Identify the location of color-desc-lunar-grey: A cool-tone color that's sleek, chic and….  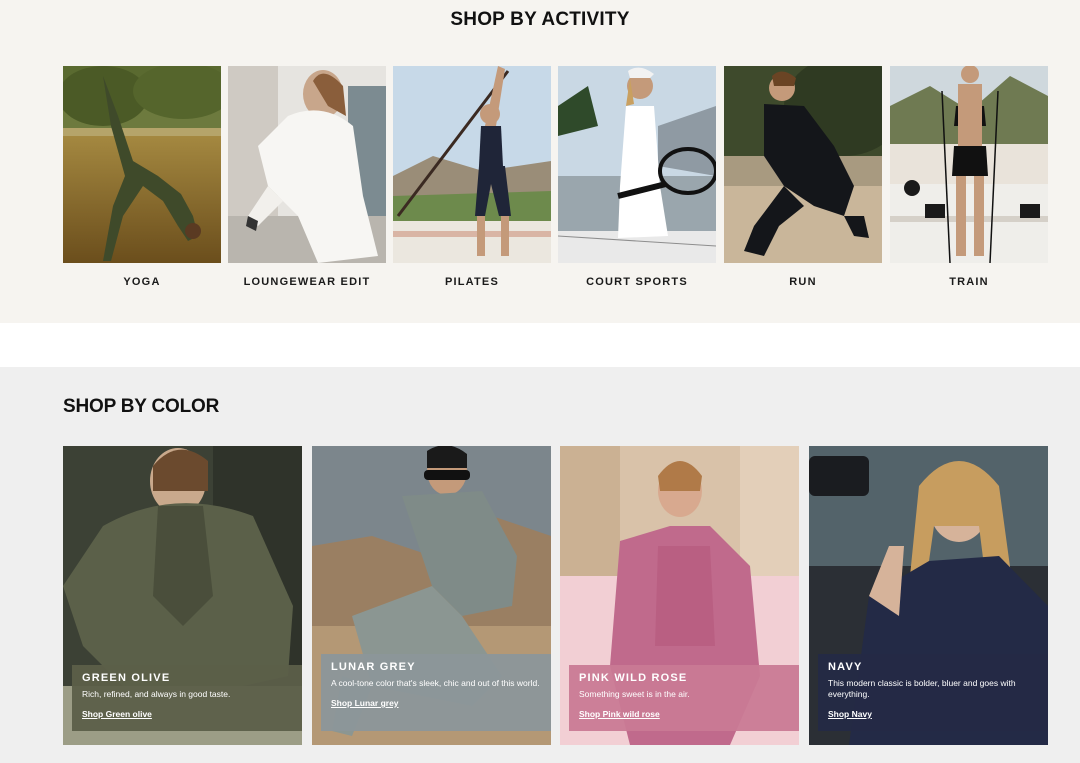
(435, 683).